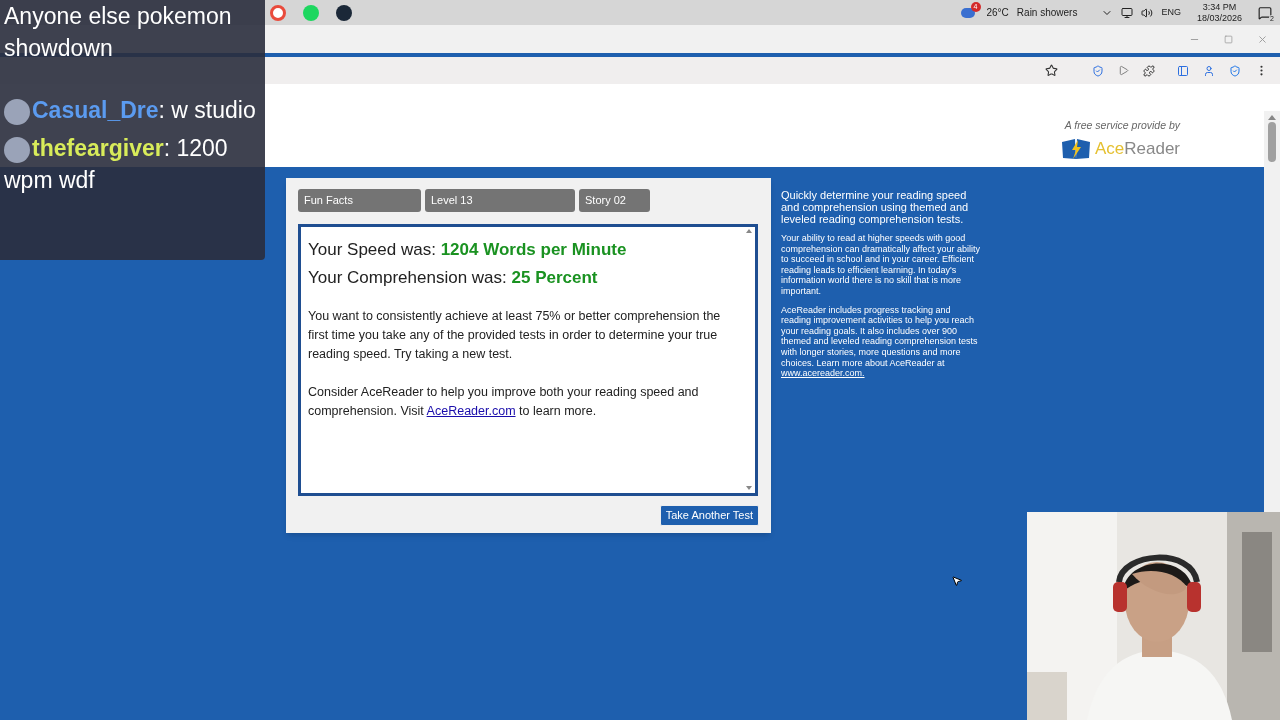 This screenshot has height=720, width=1280. What do you see at coordinates (359, 200) in the screenshot?
I see `test-tag: Fun Facts` at bounding box center [359, 200].